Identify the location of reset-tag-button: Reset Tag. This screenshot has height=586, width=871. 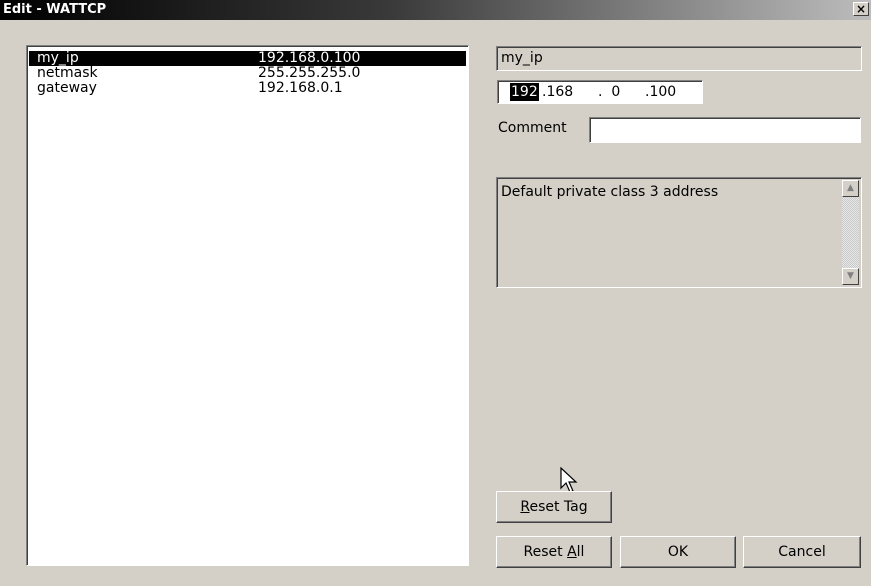
(554, 507).